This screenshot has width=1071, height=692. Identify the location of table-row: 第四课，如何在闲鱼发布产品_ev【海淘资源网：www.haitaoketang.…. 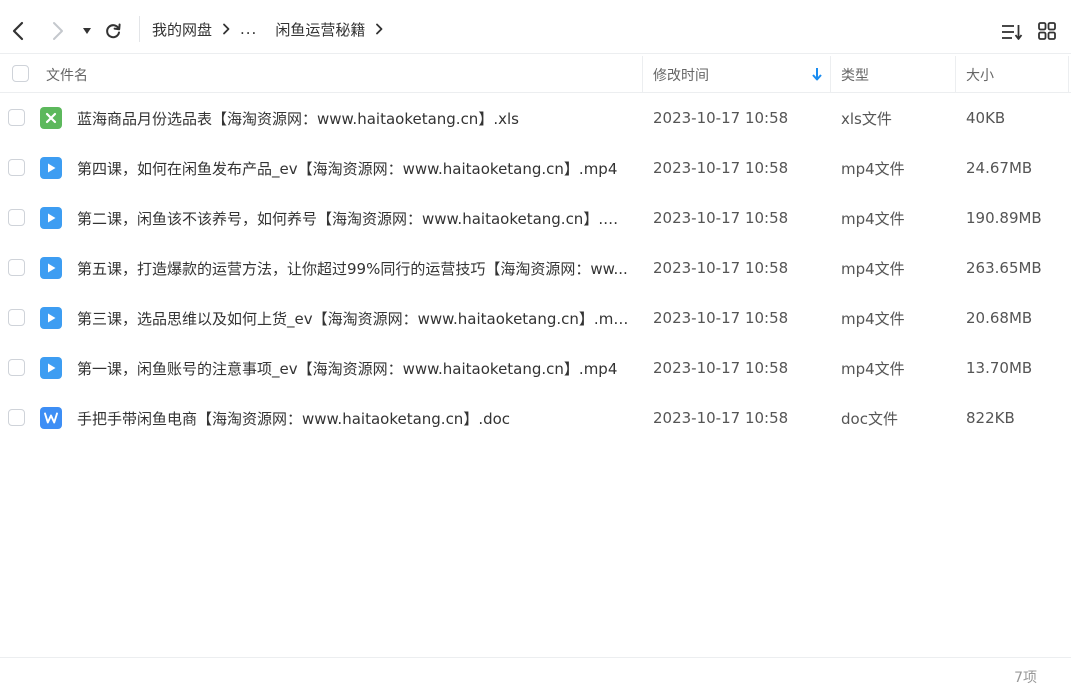
(535, 168).